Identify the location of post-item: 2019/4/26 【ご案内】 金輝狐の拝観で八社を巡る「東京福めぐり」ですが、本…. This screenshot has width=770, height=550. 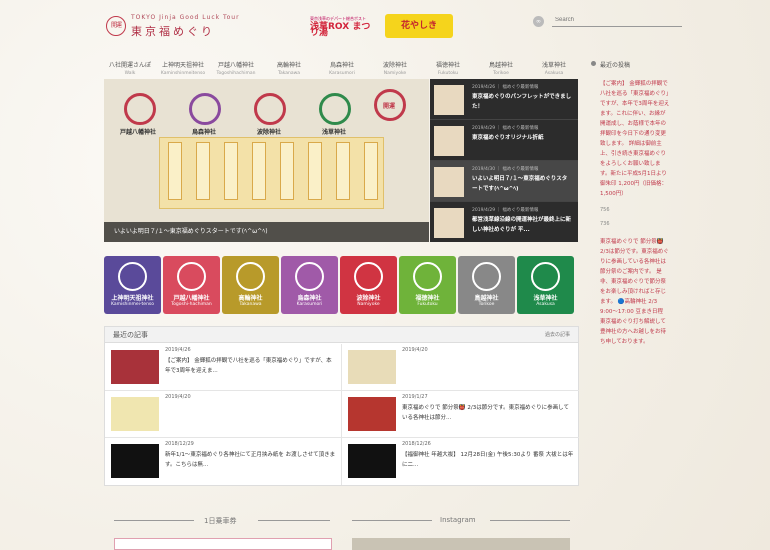
(223, 367).